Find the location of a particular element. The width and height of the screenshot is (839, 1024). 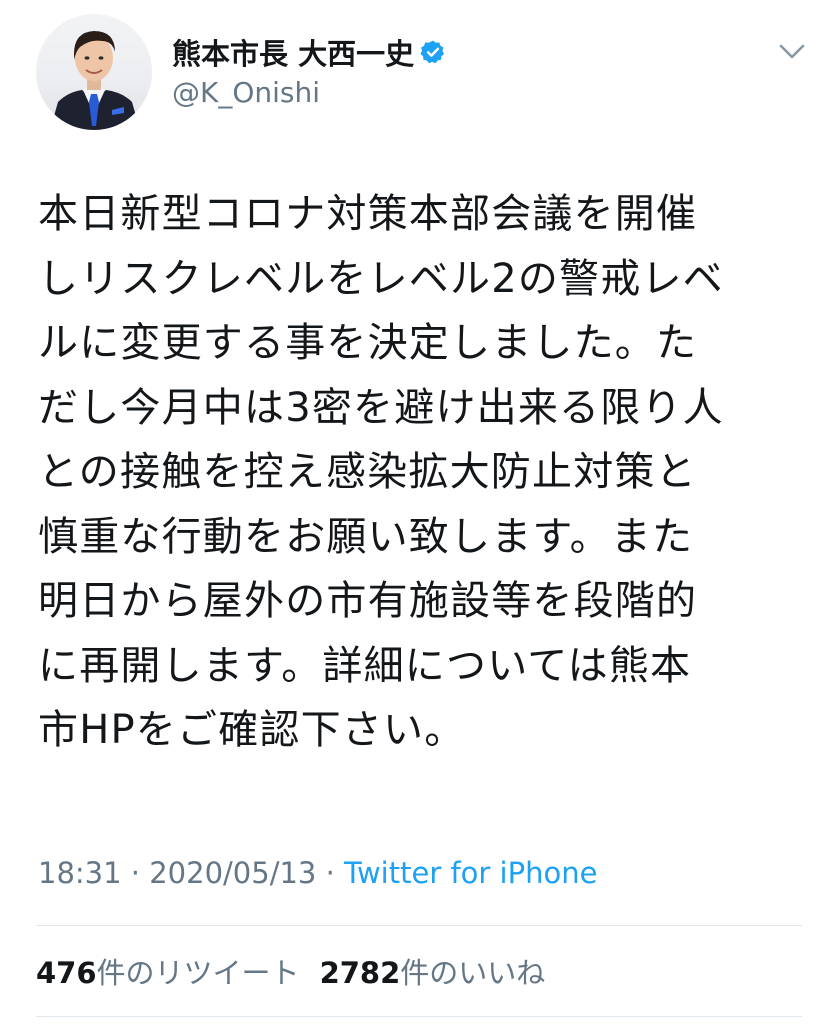

user-handle: @K_Onishi is located at coordinates (309, 92).